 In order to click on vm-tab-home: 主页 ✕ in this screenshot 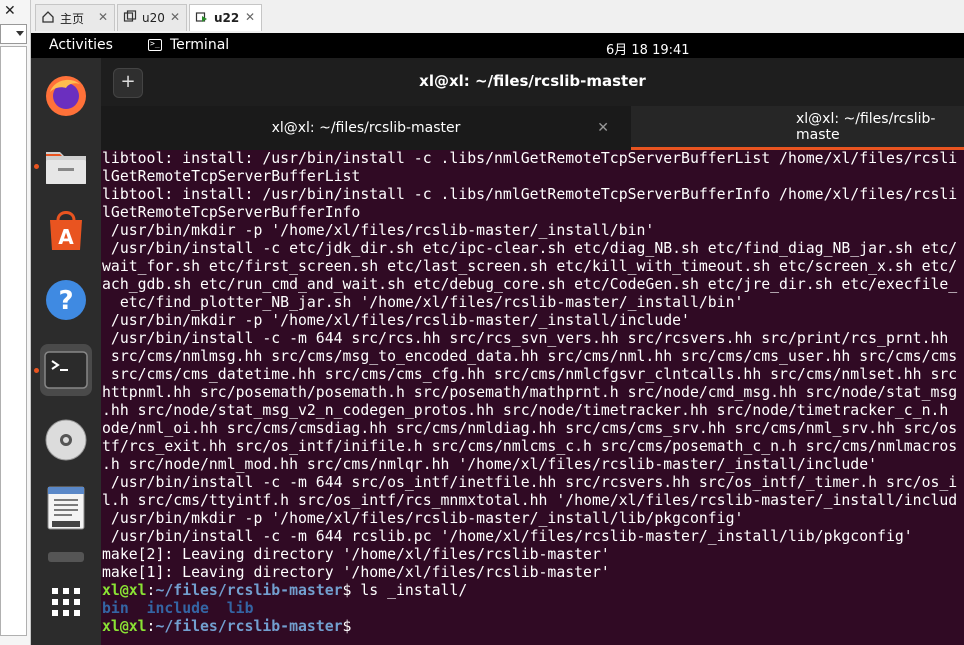, I will do `click(75, 17)`.